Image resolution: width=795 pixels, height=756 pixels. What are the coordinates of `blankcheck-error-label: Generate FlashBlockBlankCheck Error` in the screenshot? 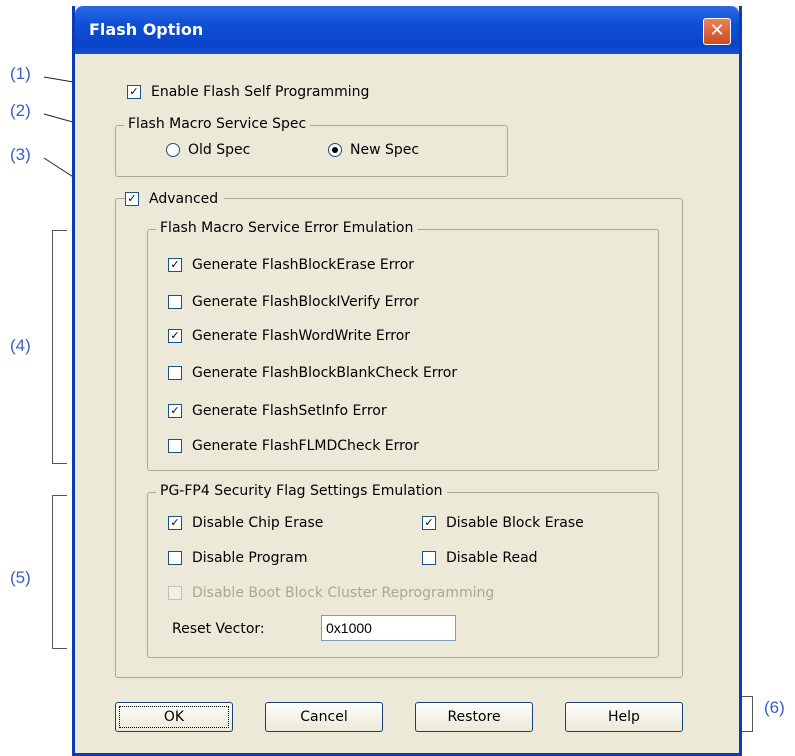 It's located at (325, 373).